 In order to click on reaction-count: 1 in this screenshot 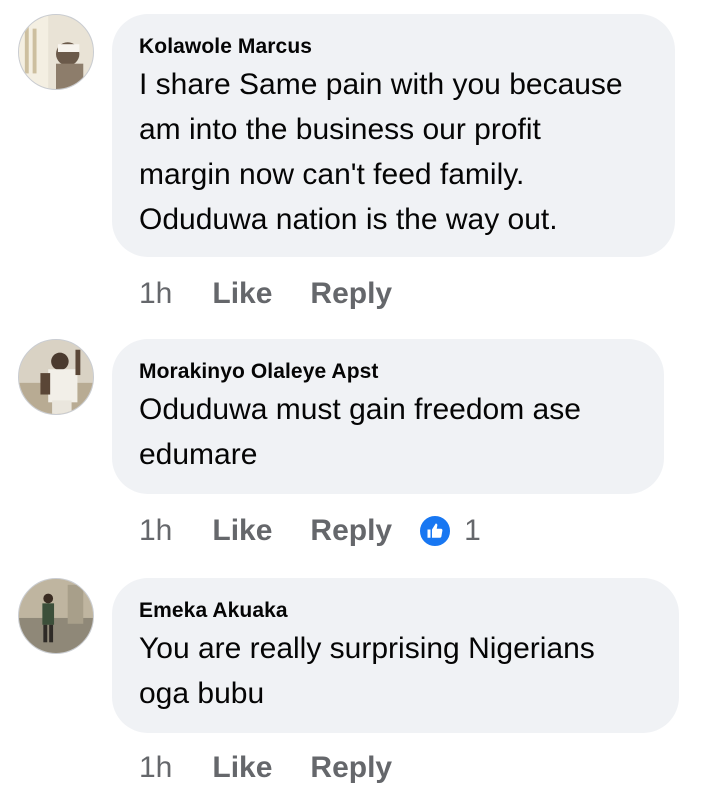, I will do `click(472, 530)`.